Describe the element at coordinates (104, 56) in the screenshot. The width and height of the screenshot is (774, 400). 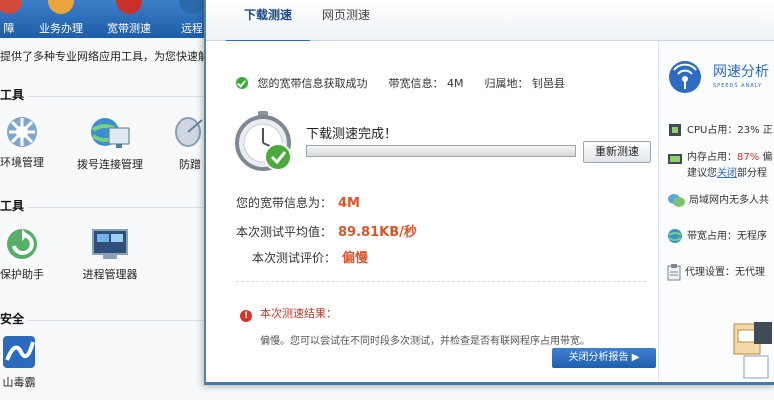
I see `tools-description: 提供了多种专业网络应用工具，为您快速解` at that location.